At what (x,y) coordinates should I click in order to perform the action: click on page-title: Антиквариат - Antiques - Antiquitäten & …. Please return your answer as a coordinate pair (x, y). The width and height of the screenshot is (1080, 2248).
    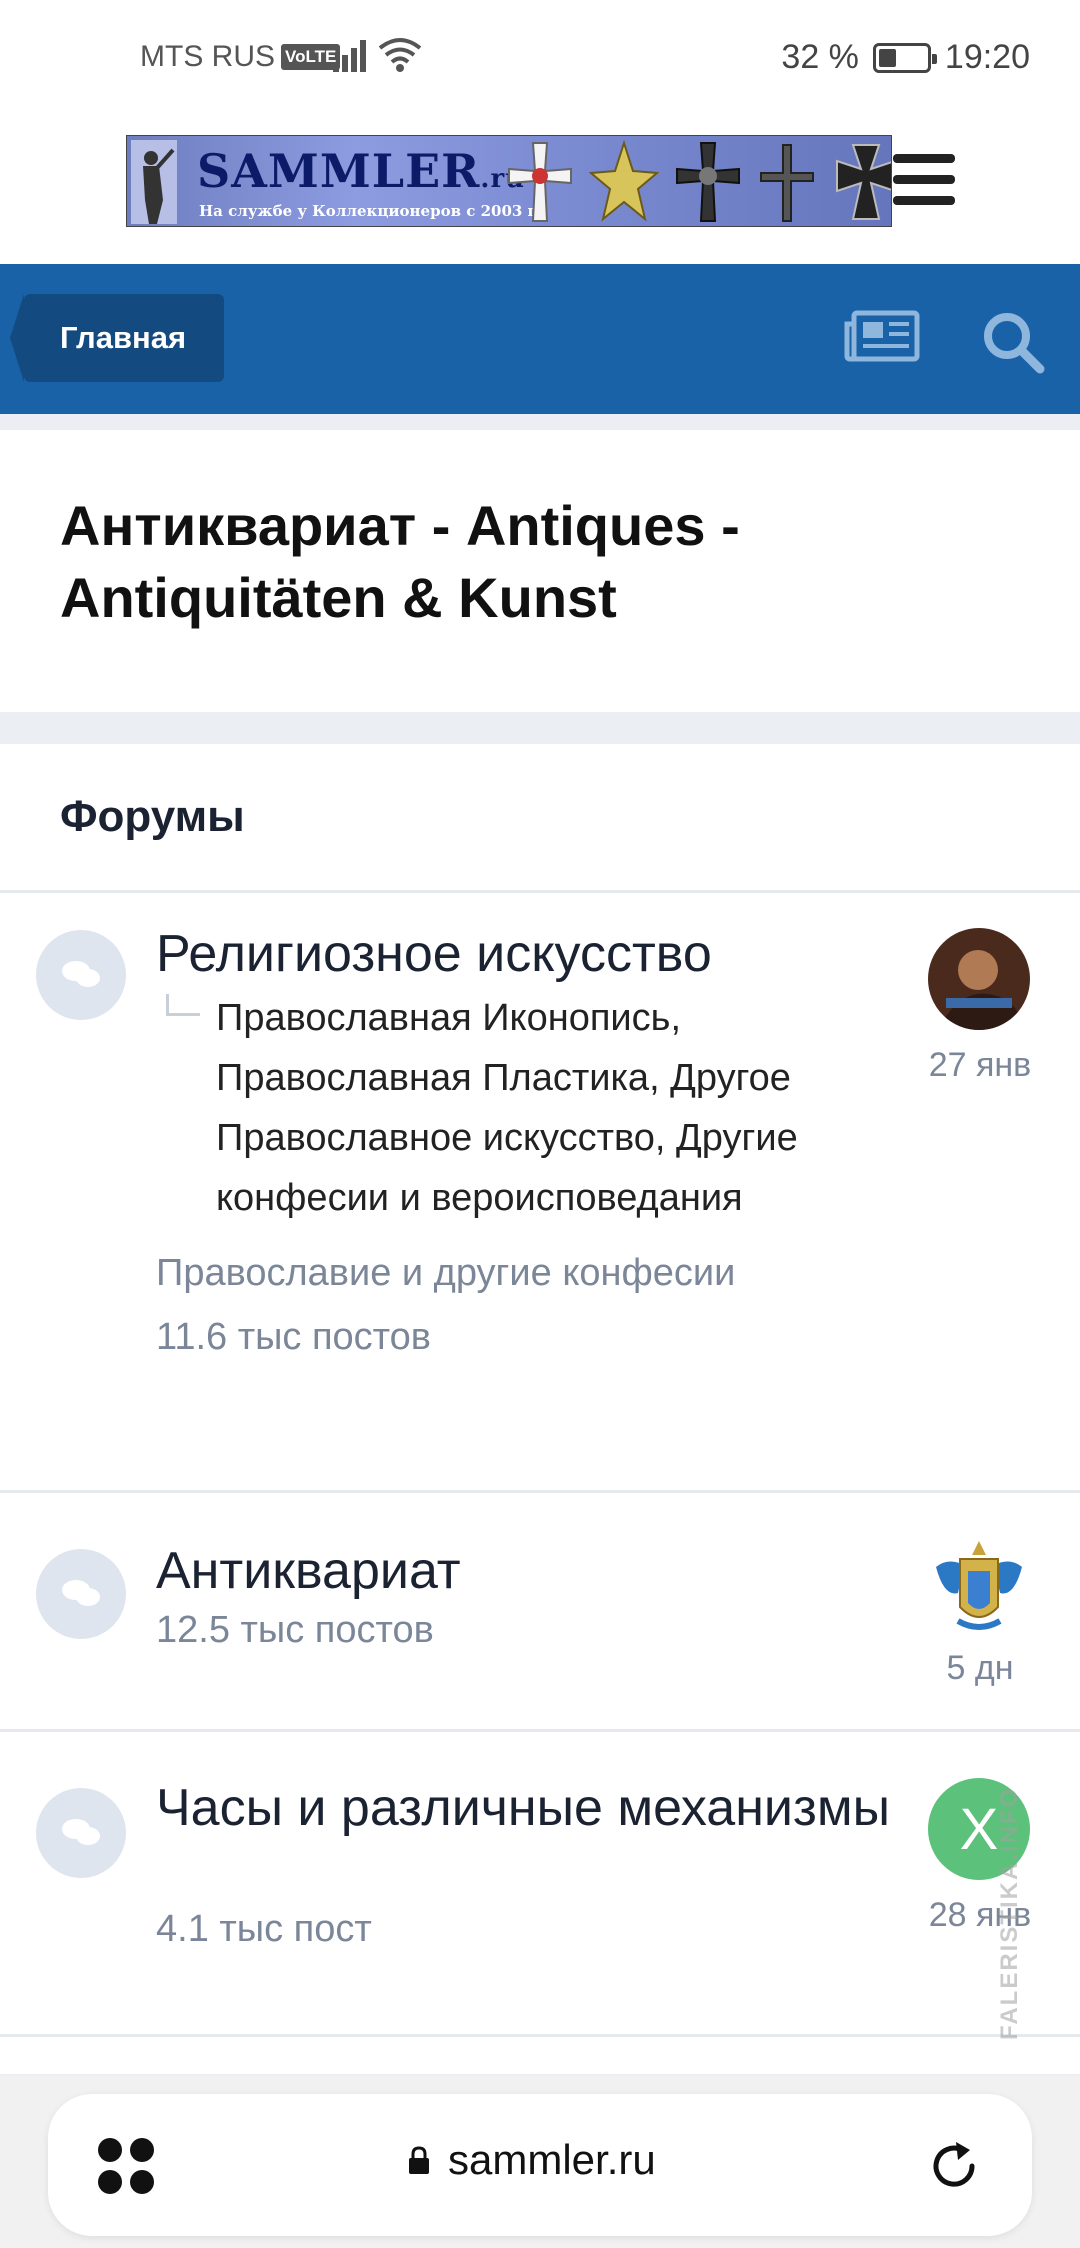
    Looking at the image, I should click on (400, 561).